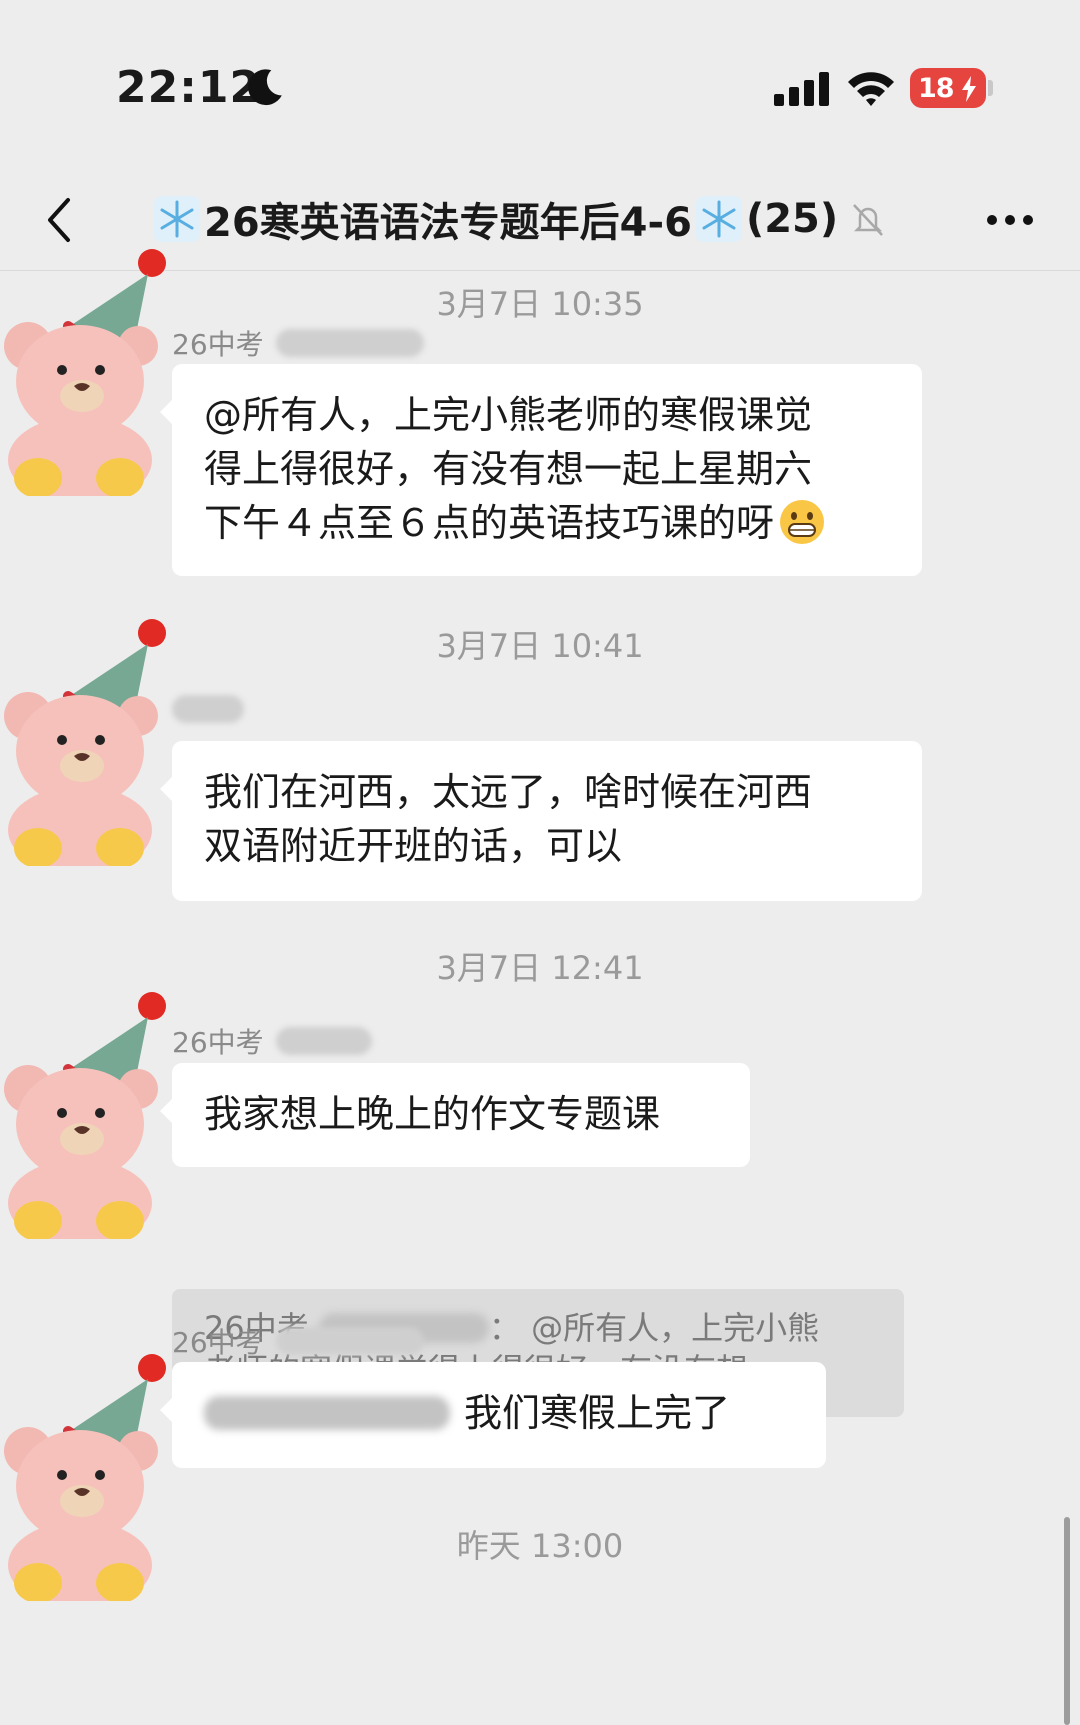  I want to click on battery-icon: 18, so click(948, 88).